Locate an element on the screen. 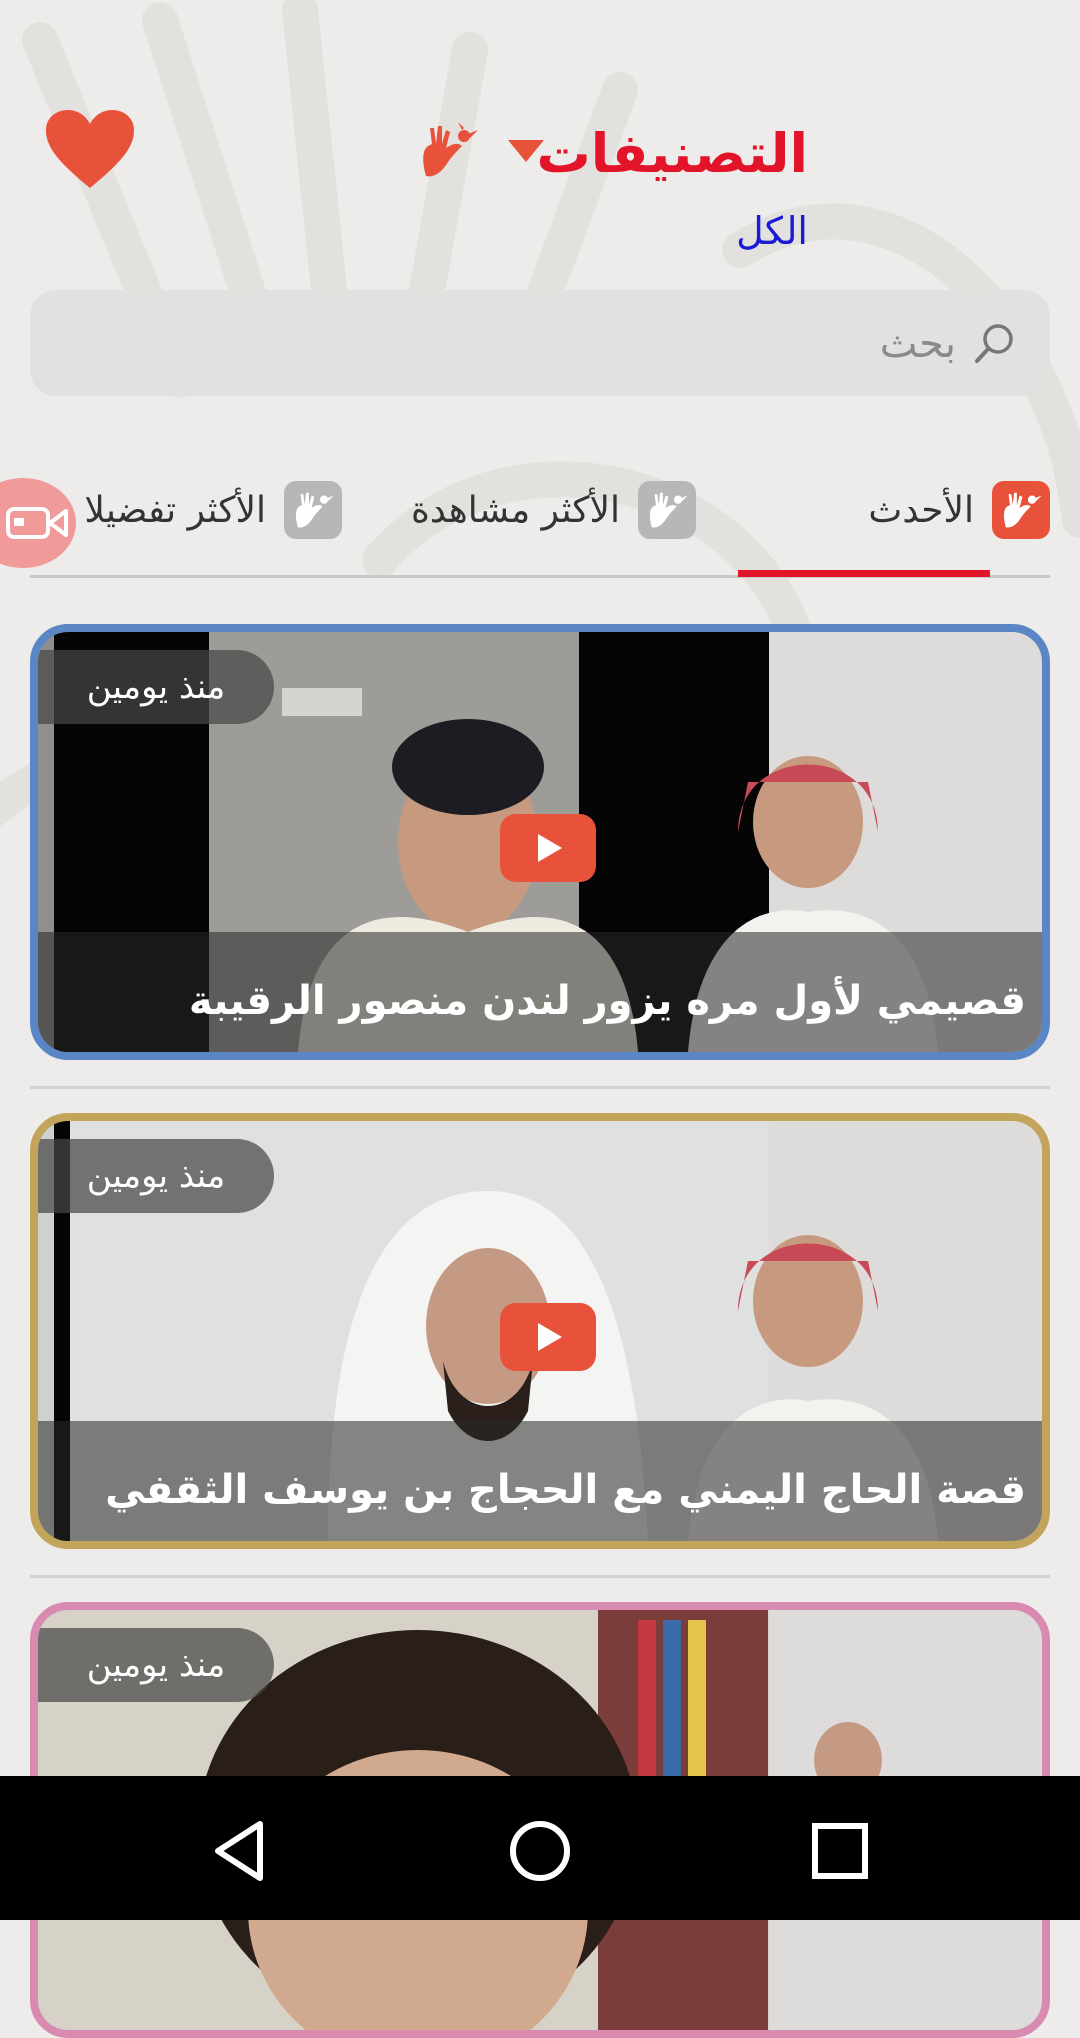 This screenshot has width=1080, height=2038. active-tab-indicator is located at coordinates (864, 573).